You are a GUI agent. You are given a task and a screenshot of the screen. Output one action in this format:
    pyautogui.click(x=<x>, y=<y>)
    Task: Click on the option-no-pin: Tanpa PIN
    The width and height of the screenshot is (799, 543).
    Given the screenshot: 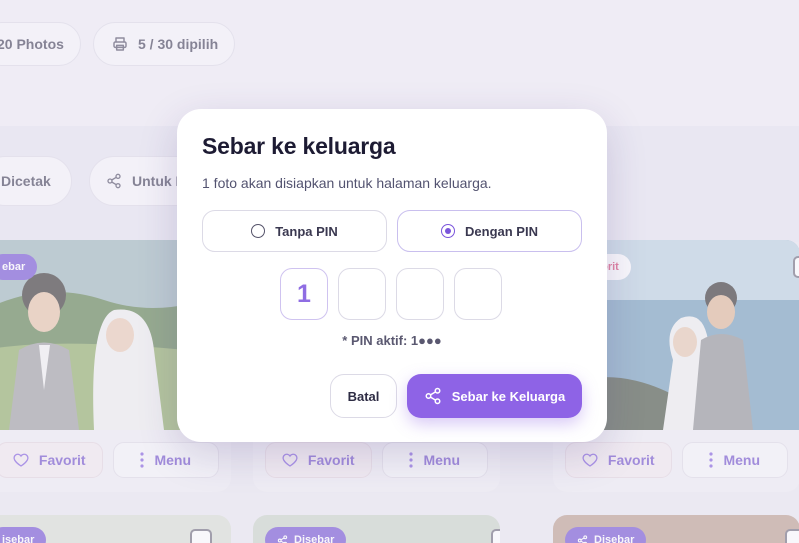 What is the action you would take?
    pyautogui.click(x=294, y=231)
    